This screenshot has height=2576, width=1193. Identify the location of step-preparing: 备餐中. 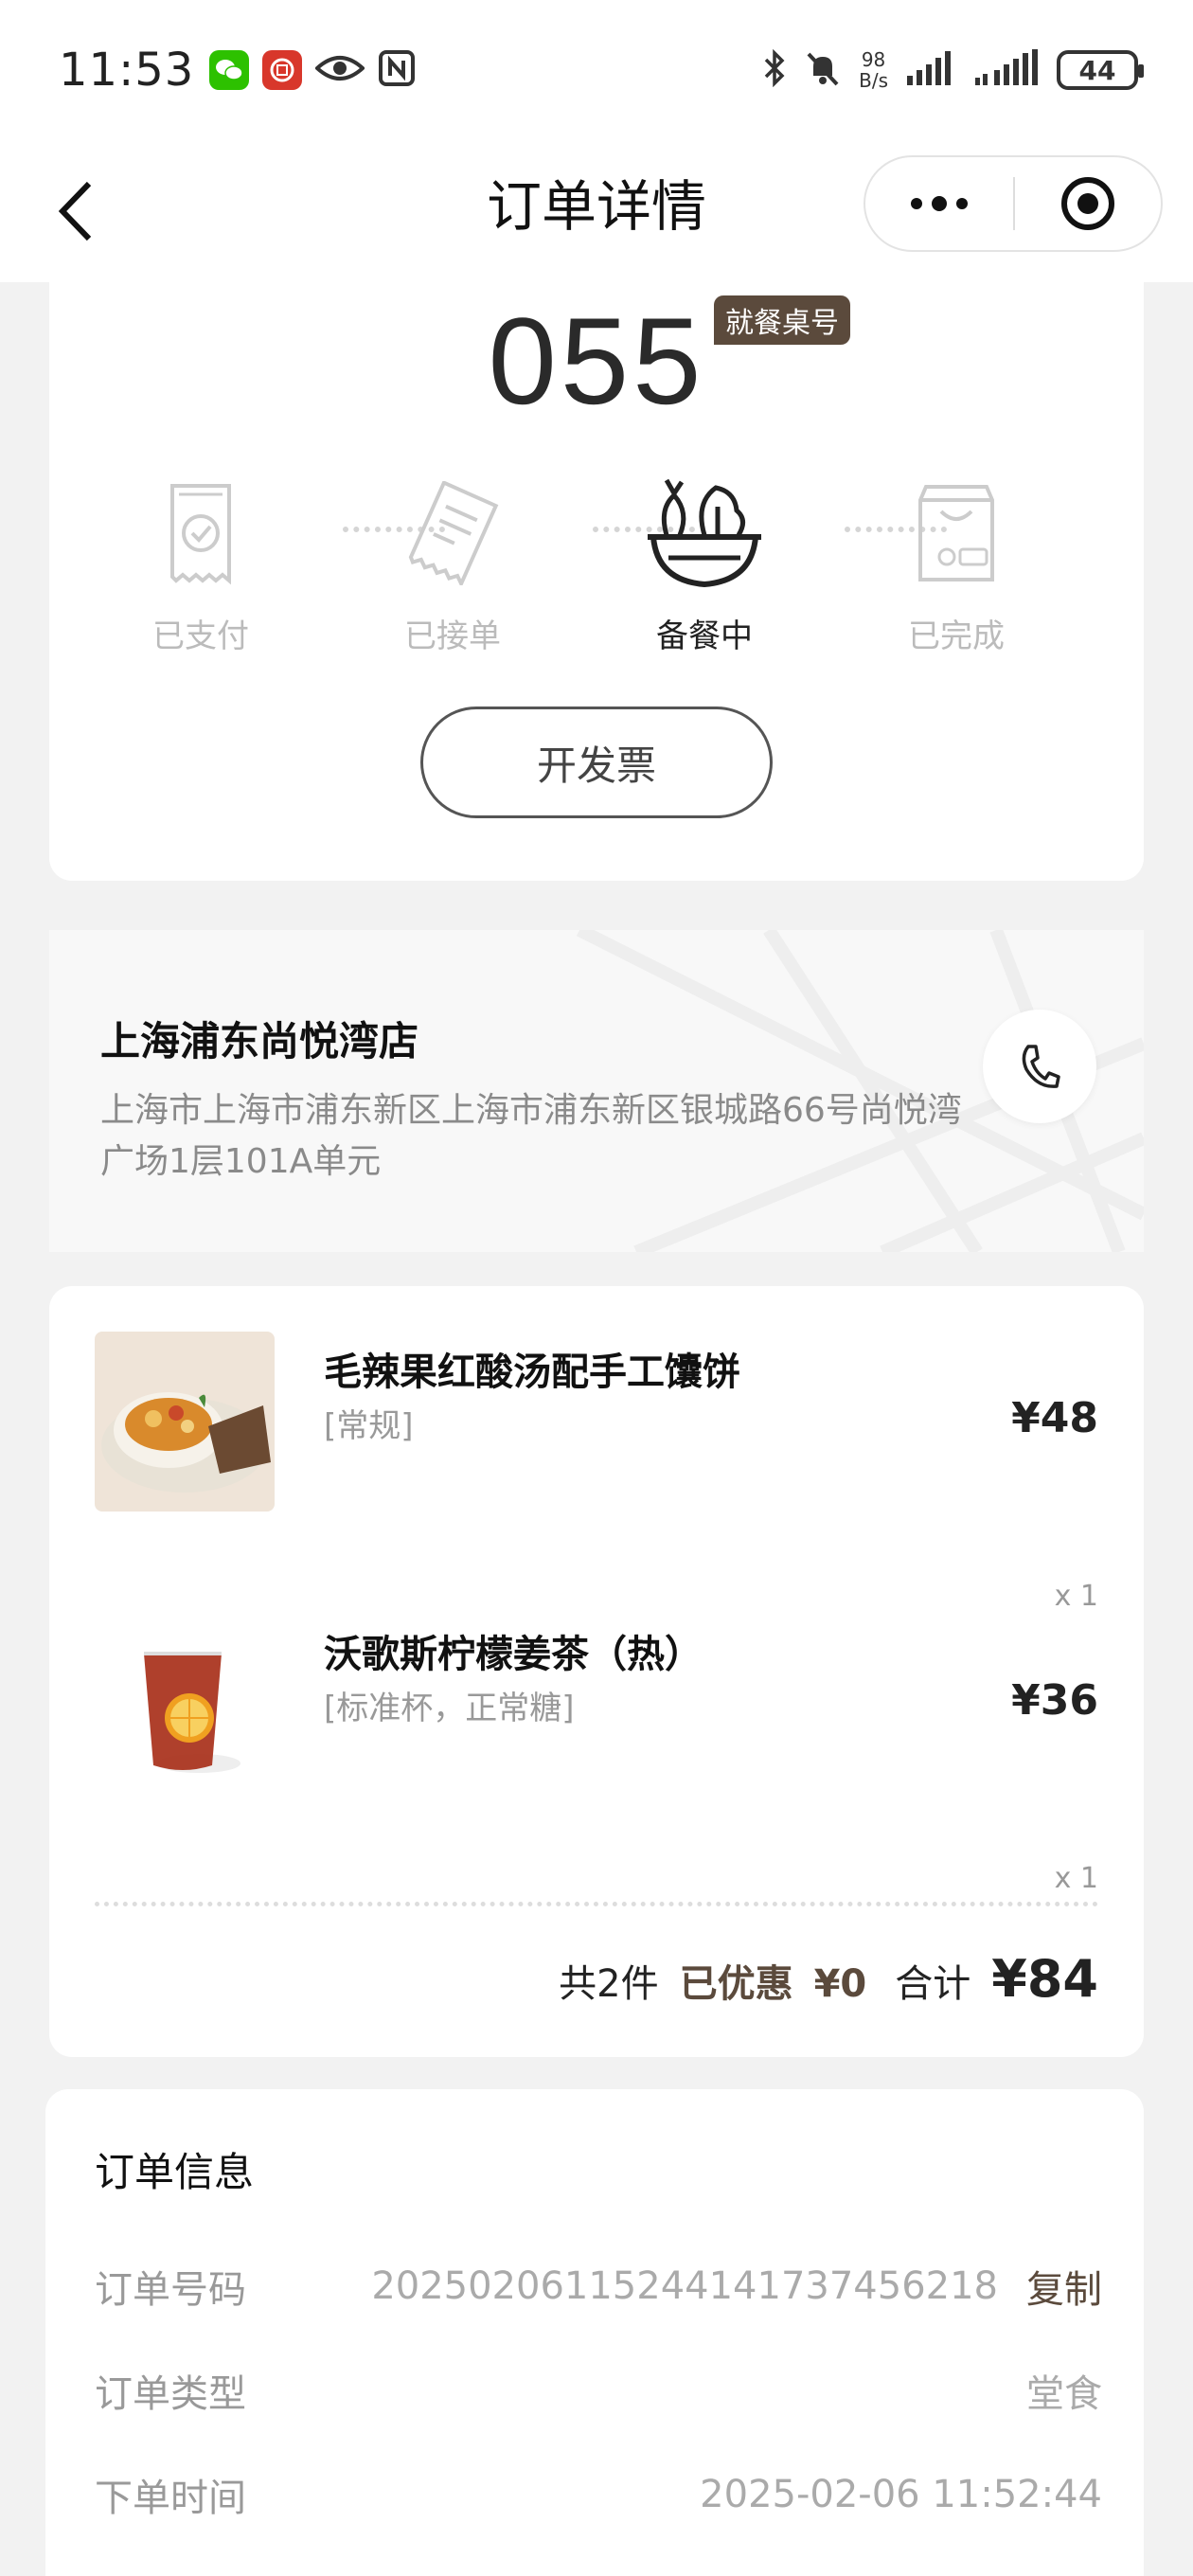
(704, 564).